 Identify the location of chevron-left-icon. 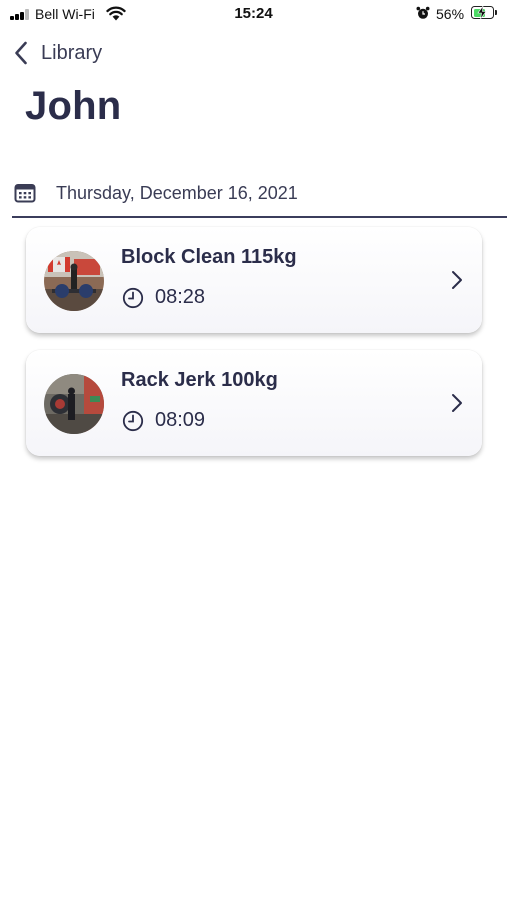
(21, 53).